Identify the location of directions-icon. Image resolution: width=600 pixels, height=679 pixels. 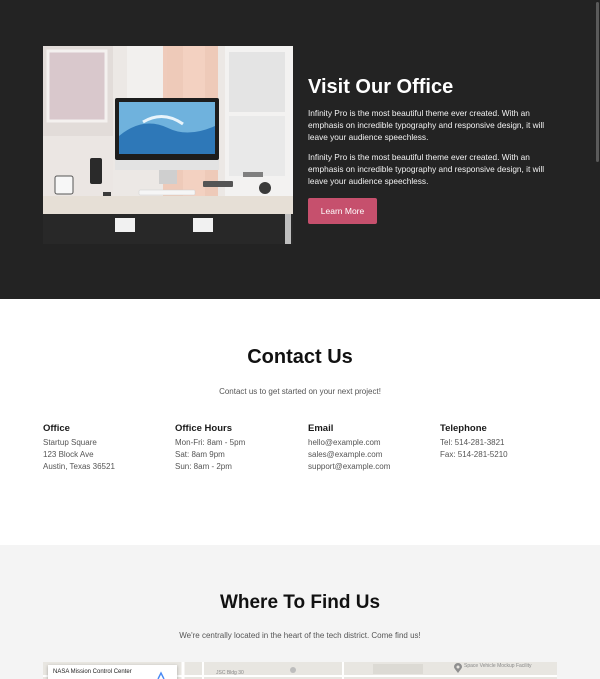
(161, 675).